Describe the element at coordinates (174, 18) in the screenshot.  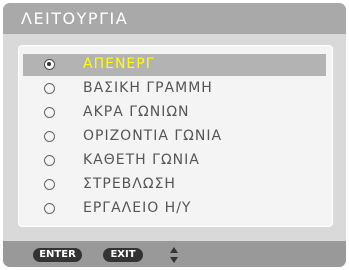
I see `title-bar: ΛΕΙΤΟΥΡΓΙΑ` at that location.